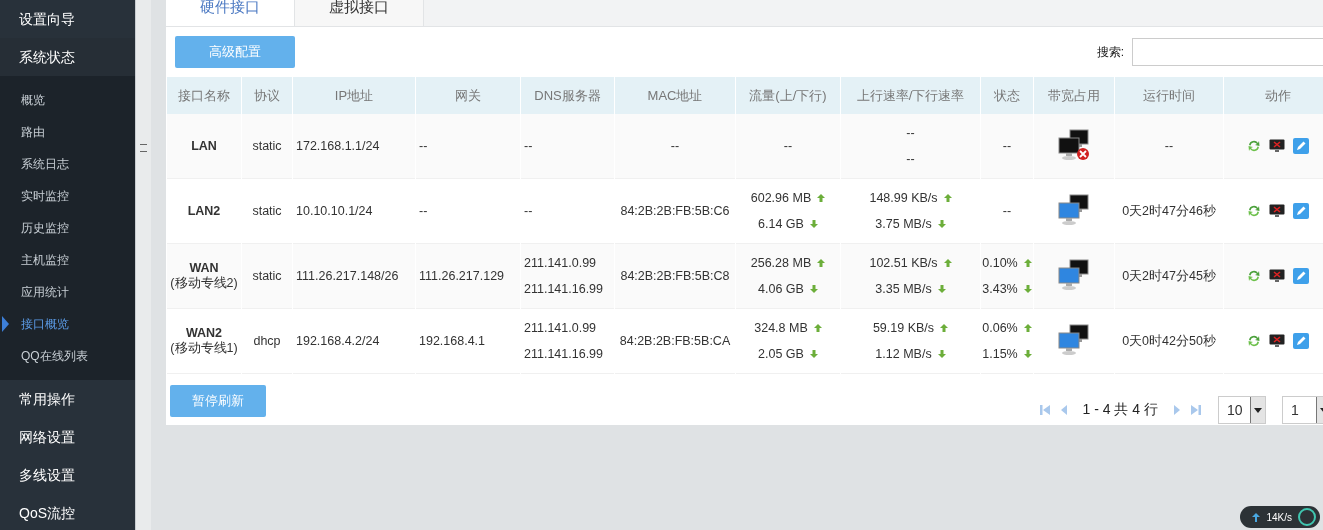 The height and width of the screenshot is (530, 1323). What do you see at coordinates (354, 146) in the screenshot?
I see `table-cell: 172.168.1.1/24` at bounding box center [354, 146].